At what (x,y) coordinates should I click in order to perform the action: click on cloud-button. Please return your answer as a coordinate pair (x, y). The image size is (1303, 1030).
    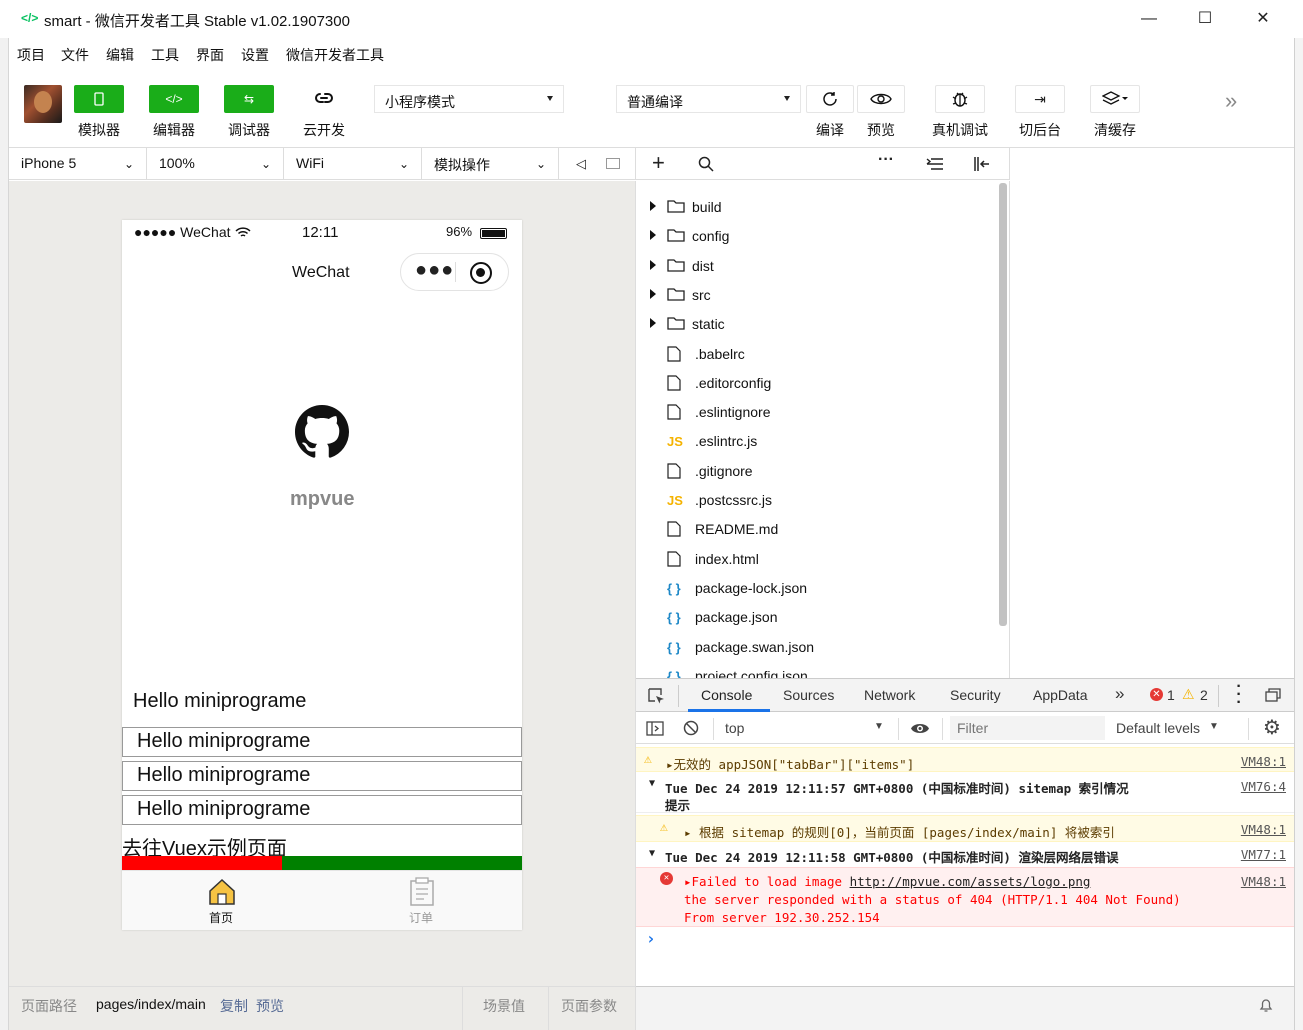
    Looking at the image, I should click on (324, 99).